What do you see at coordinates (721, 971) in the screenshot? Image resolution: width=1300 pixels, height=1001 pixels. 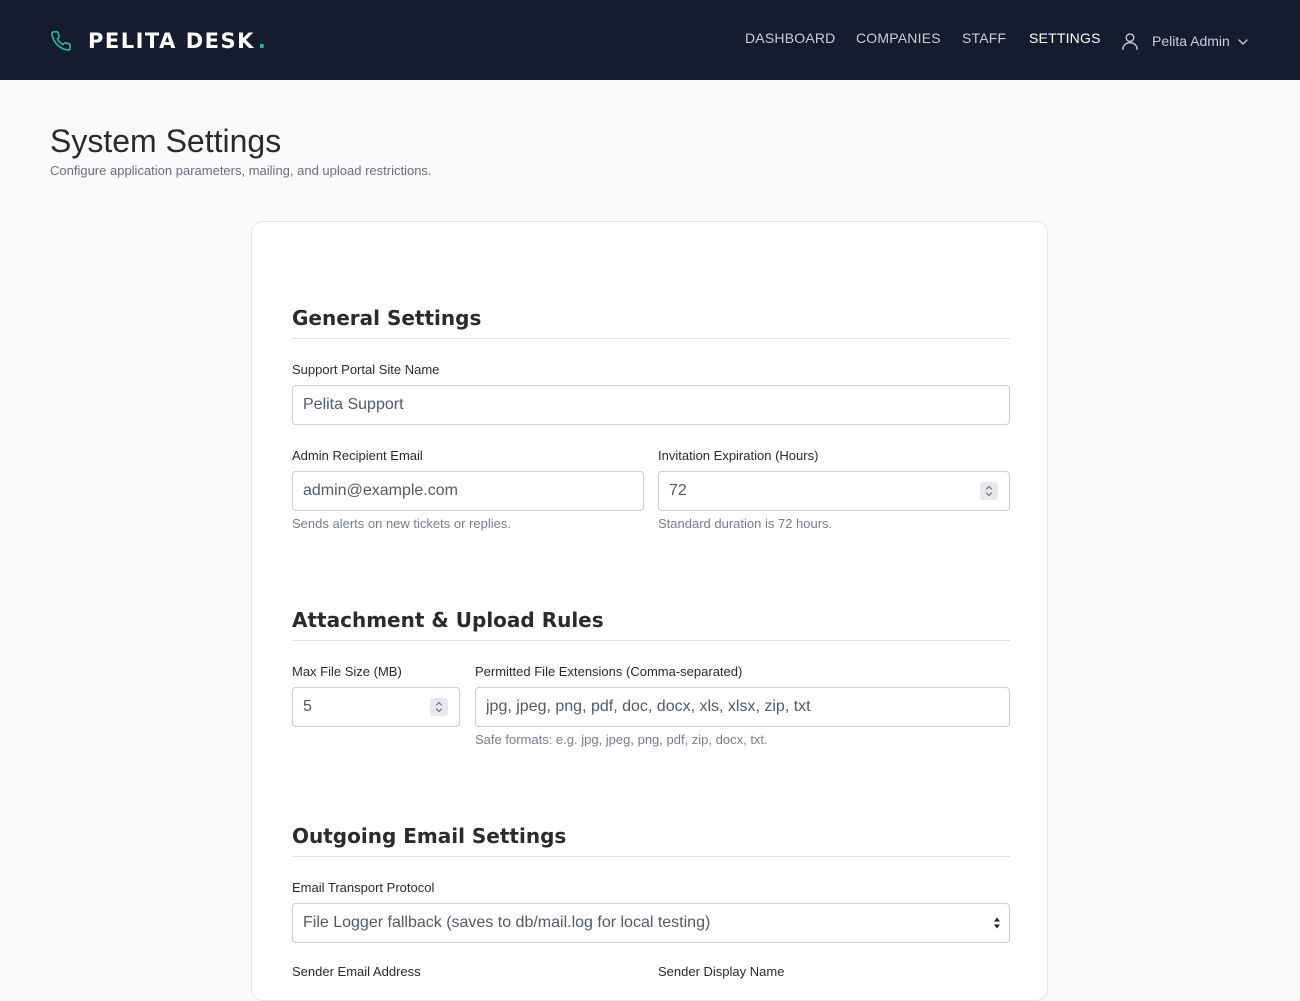 I see `sender-name-label: Sender Display Name` at bounding box center [721, 971].